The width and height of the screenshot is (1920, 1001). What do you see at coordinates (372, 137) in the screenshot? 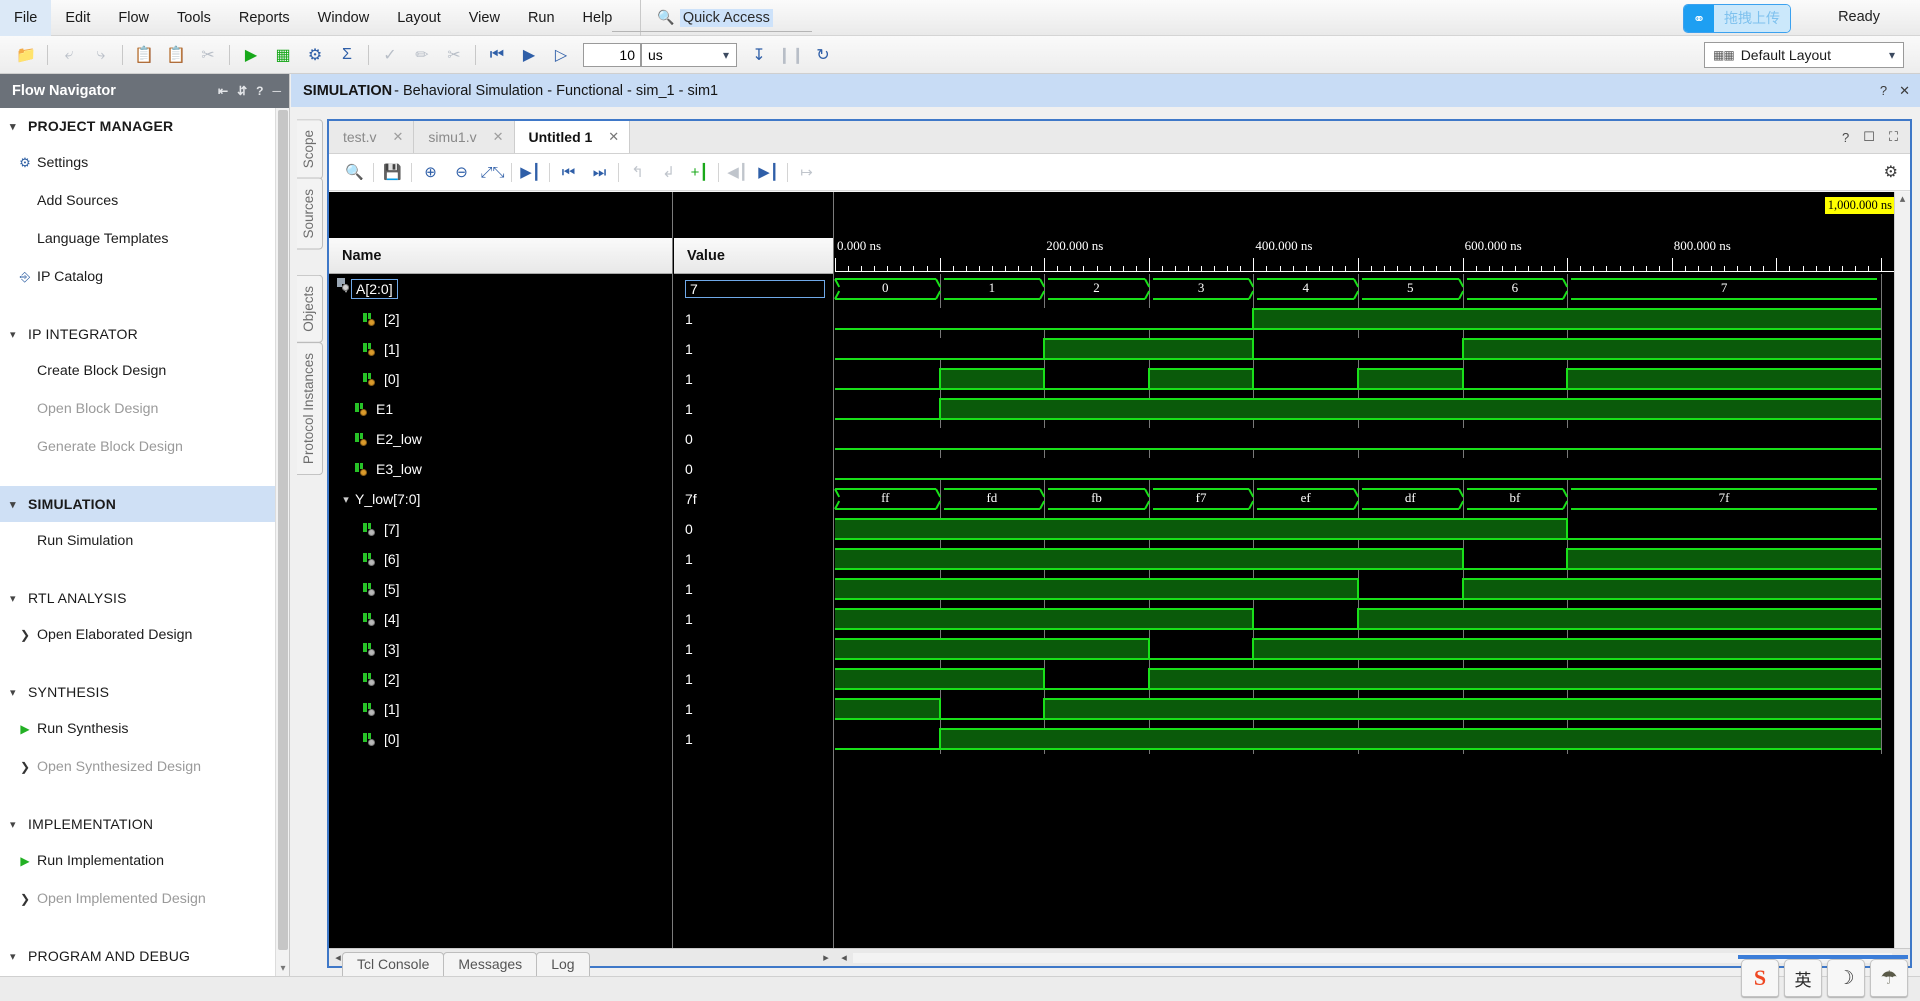
I see `tab-test-v: test.v ✕` at bounding box center [372, 137].